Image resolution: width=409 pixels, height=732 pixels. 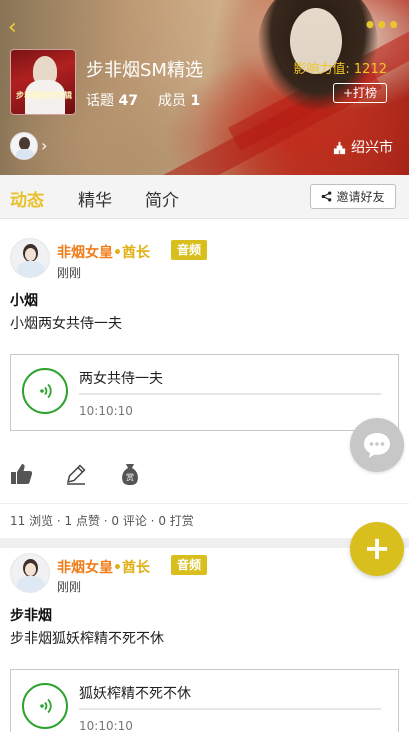 What do you see at coordinates (66, 324) in the screenshot?
I see `post-body: 小烟两女共侍一夫` at bounding box center [66, 324].